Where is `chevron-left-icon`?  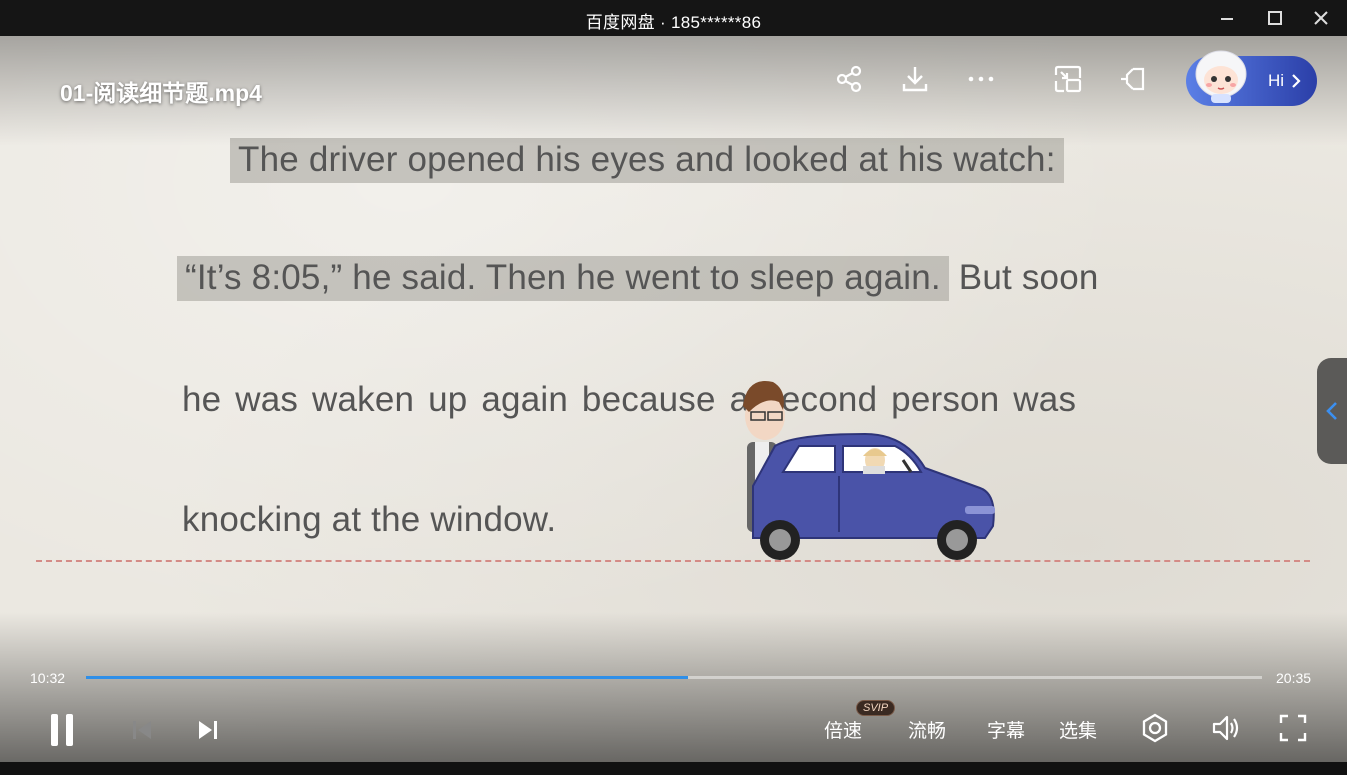
chevron-left-icon is located at coordinates (1331, 411).